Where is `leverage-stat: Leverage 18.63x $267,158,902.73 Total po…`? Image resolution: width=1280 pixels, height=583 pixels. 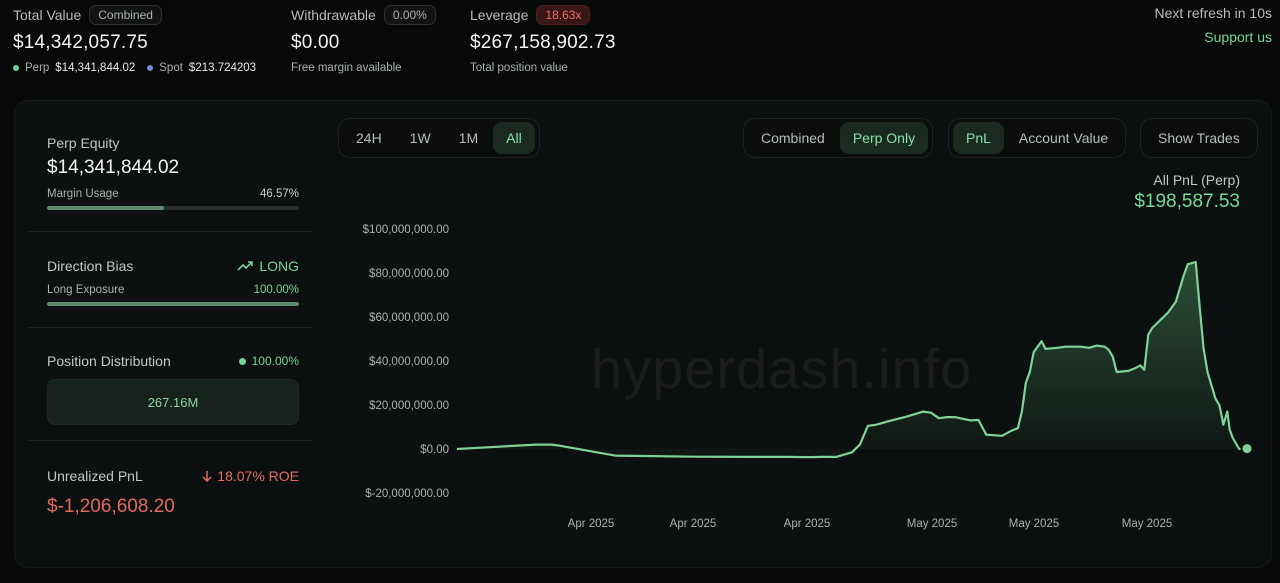 leverage-stat: Leverage 18.63x $267,158,902.73 Total po… is located at coordinates (543, 39).